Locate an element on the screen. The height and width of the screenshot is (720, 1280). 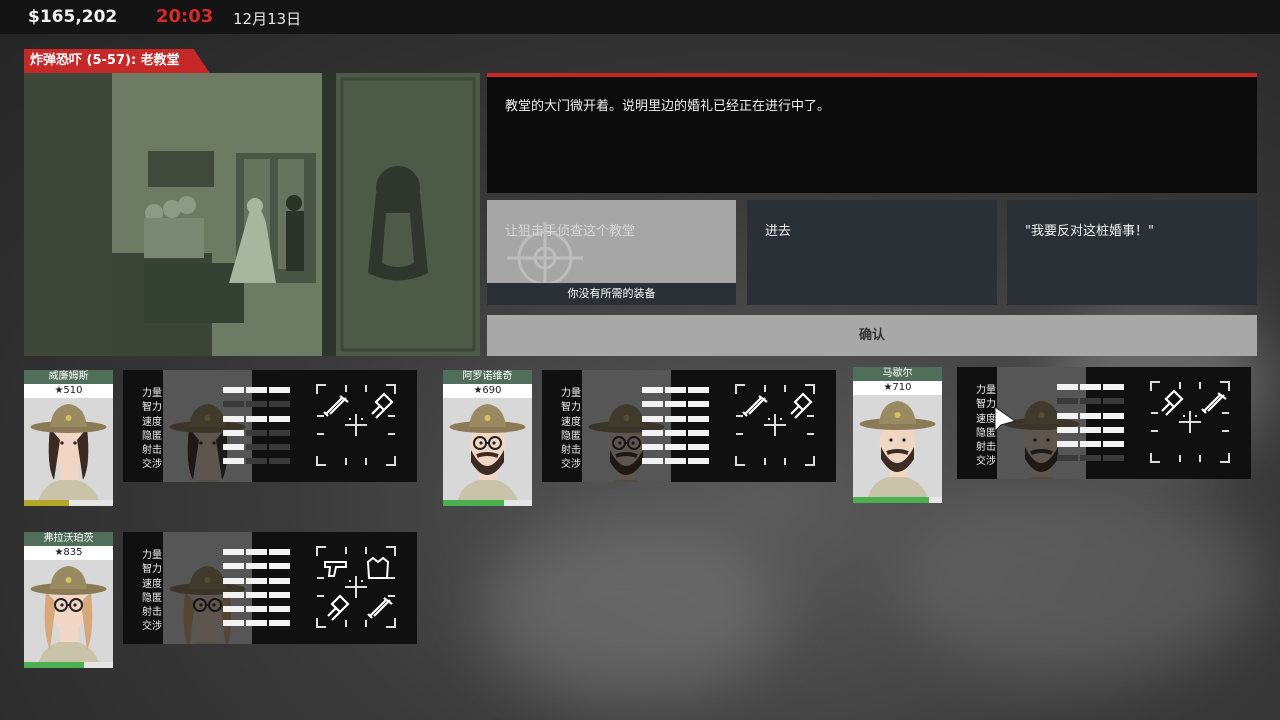
choice-label: 让狙击手侦查这个教堂 is located at coordinates (570, 231).